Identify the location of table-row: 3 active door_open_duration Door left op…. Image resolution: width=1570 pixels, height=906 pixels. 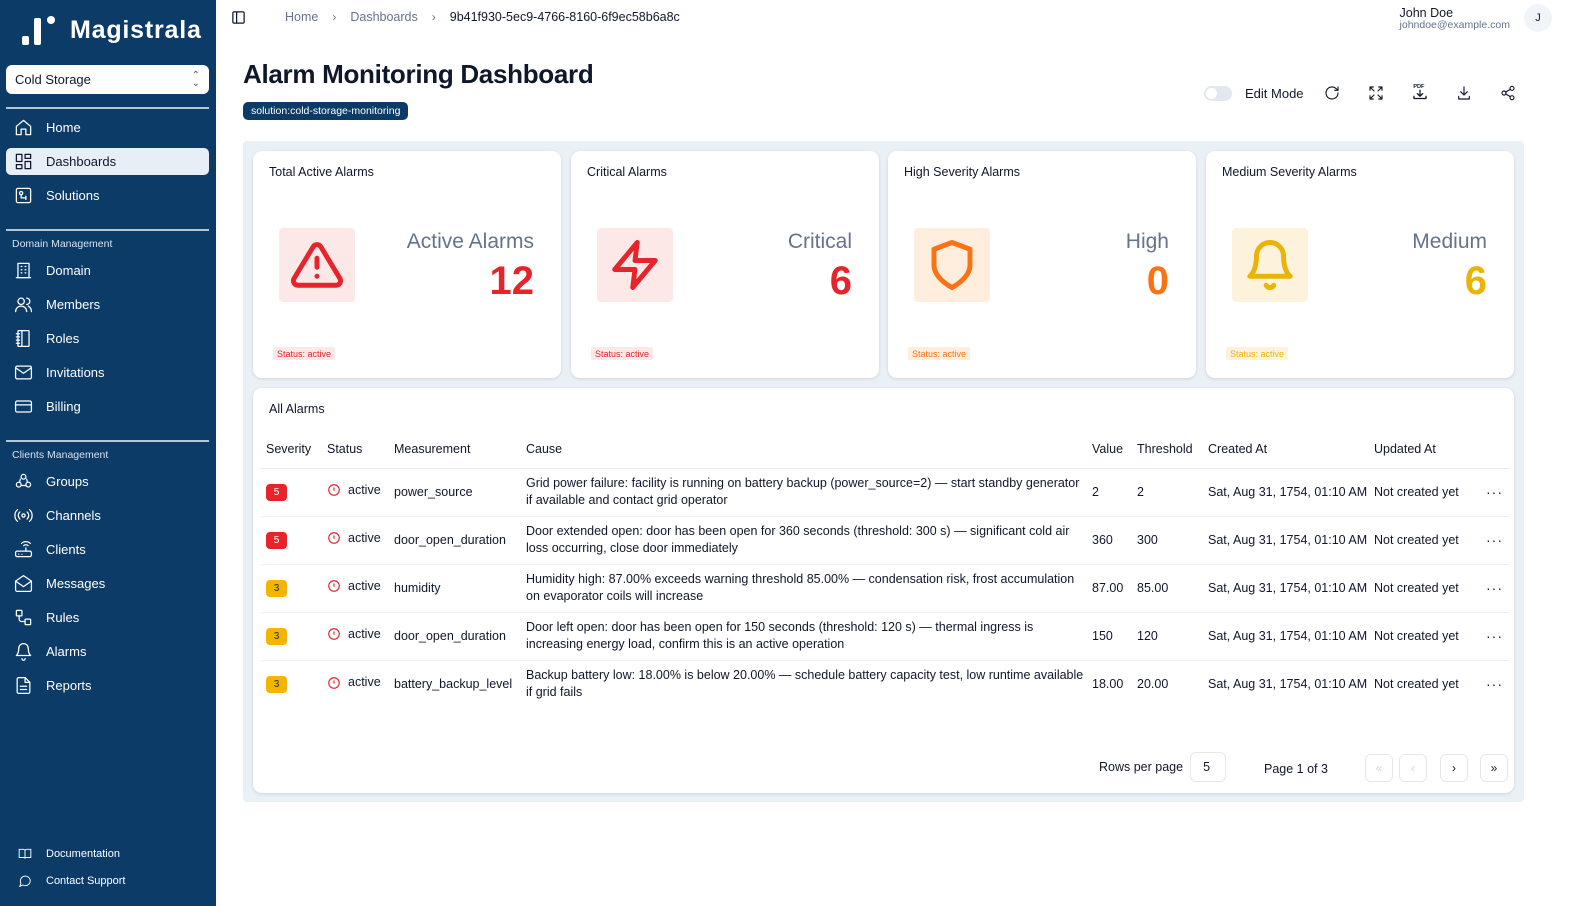
(885, 636).